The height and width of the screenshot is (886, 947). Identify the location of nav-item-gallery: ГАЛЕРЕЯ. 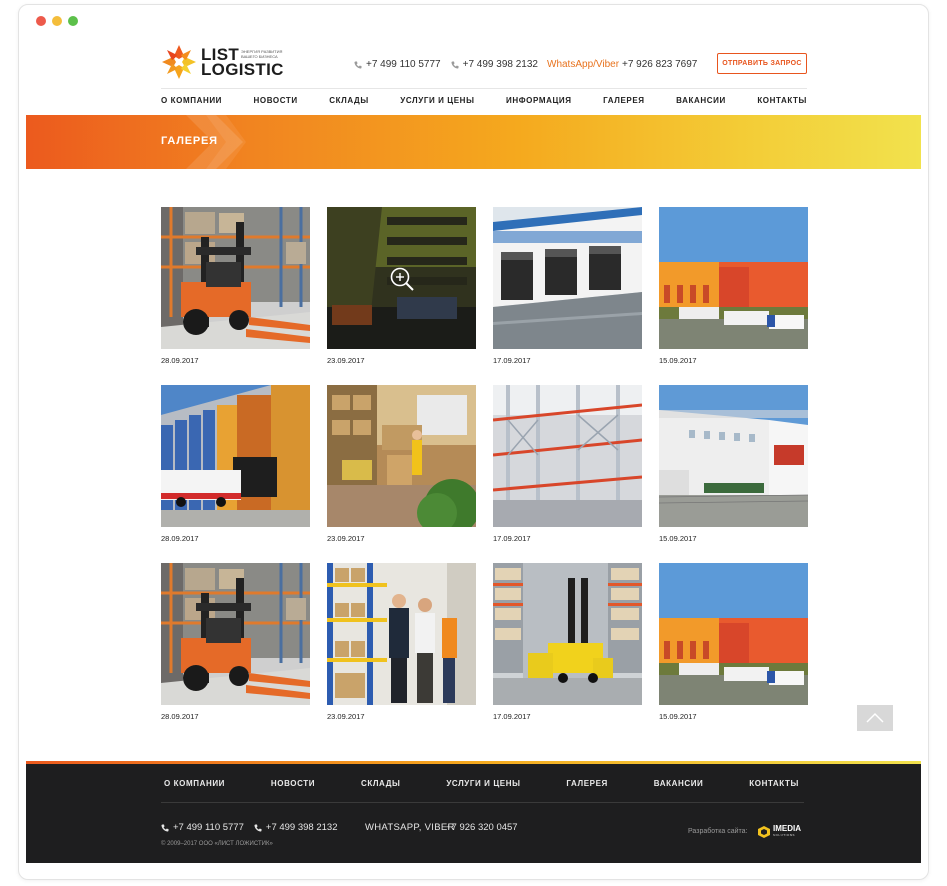
(623, 100).